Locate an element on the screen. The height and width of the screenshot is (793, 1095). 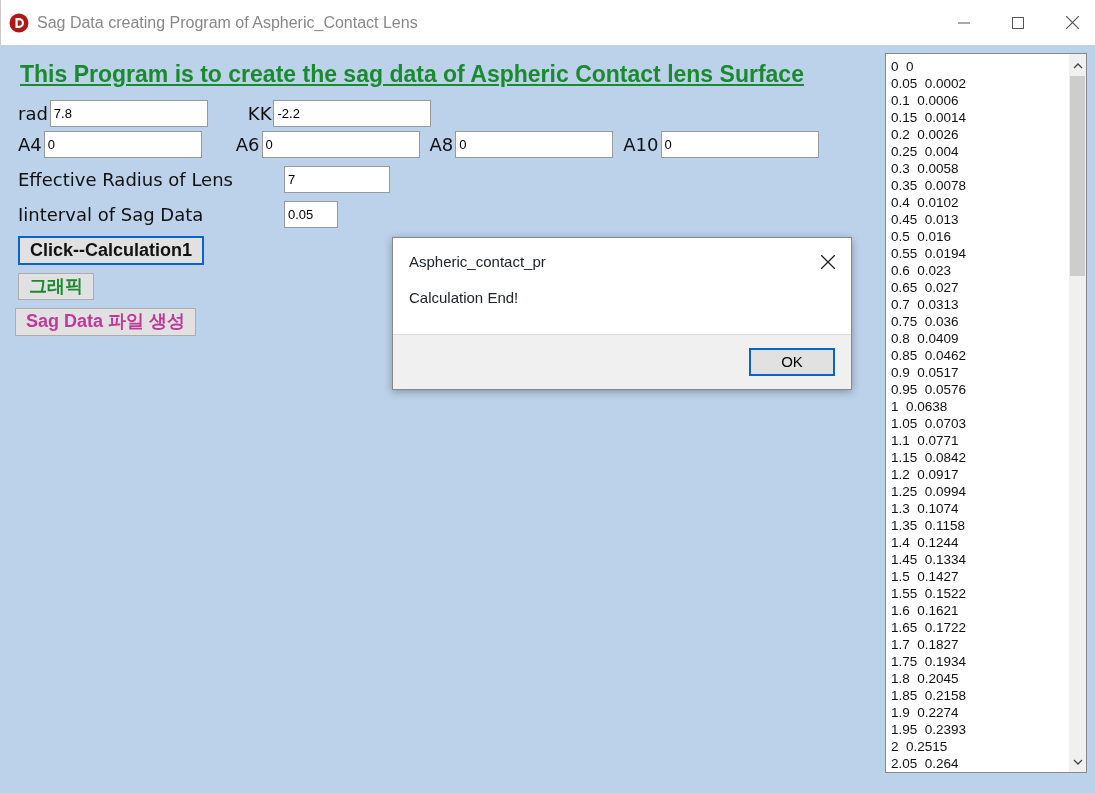
action-button: Click--Calculation1 is located at coordinates (111, 250).